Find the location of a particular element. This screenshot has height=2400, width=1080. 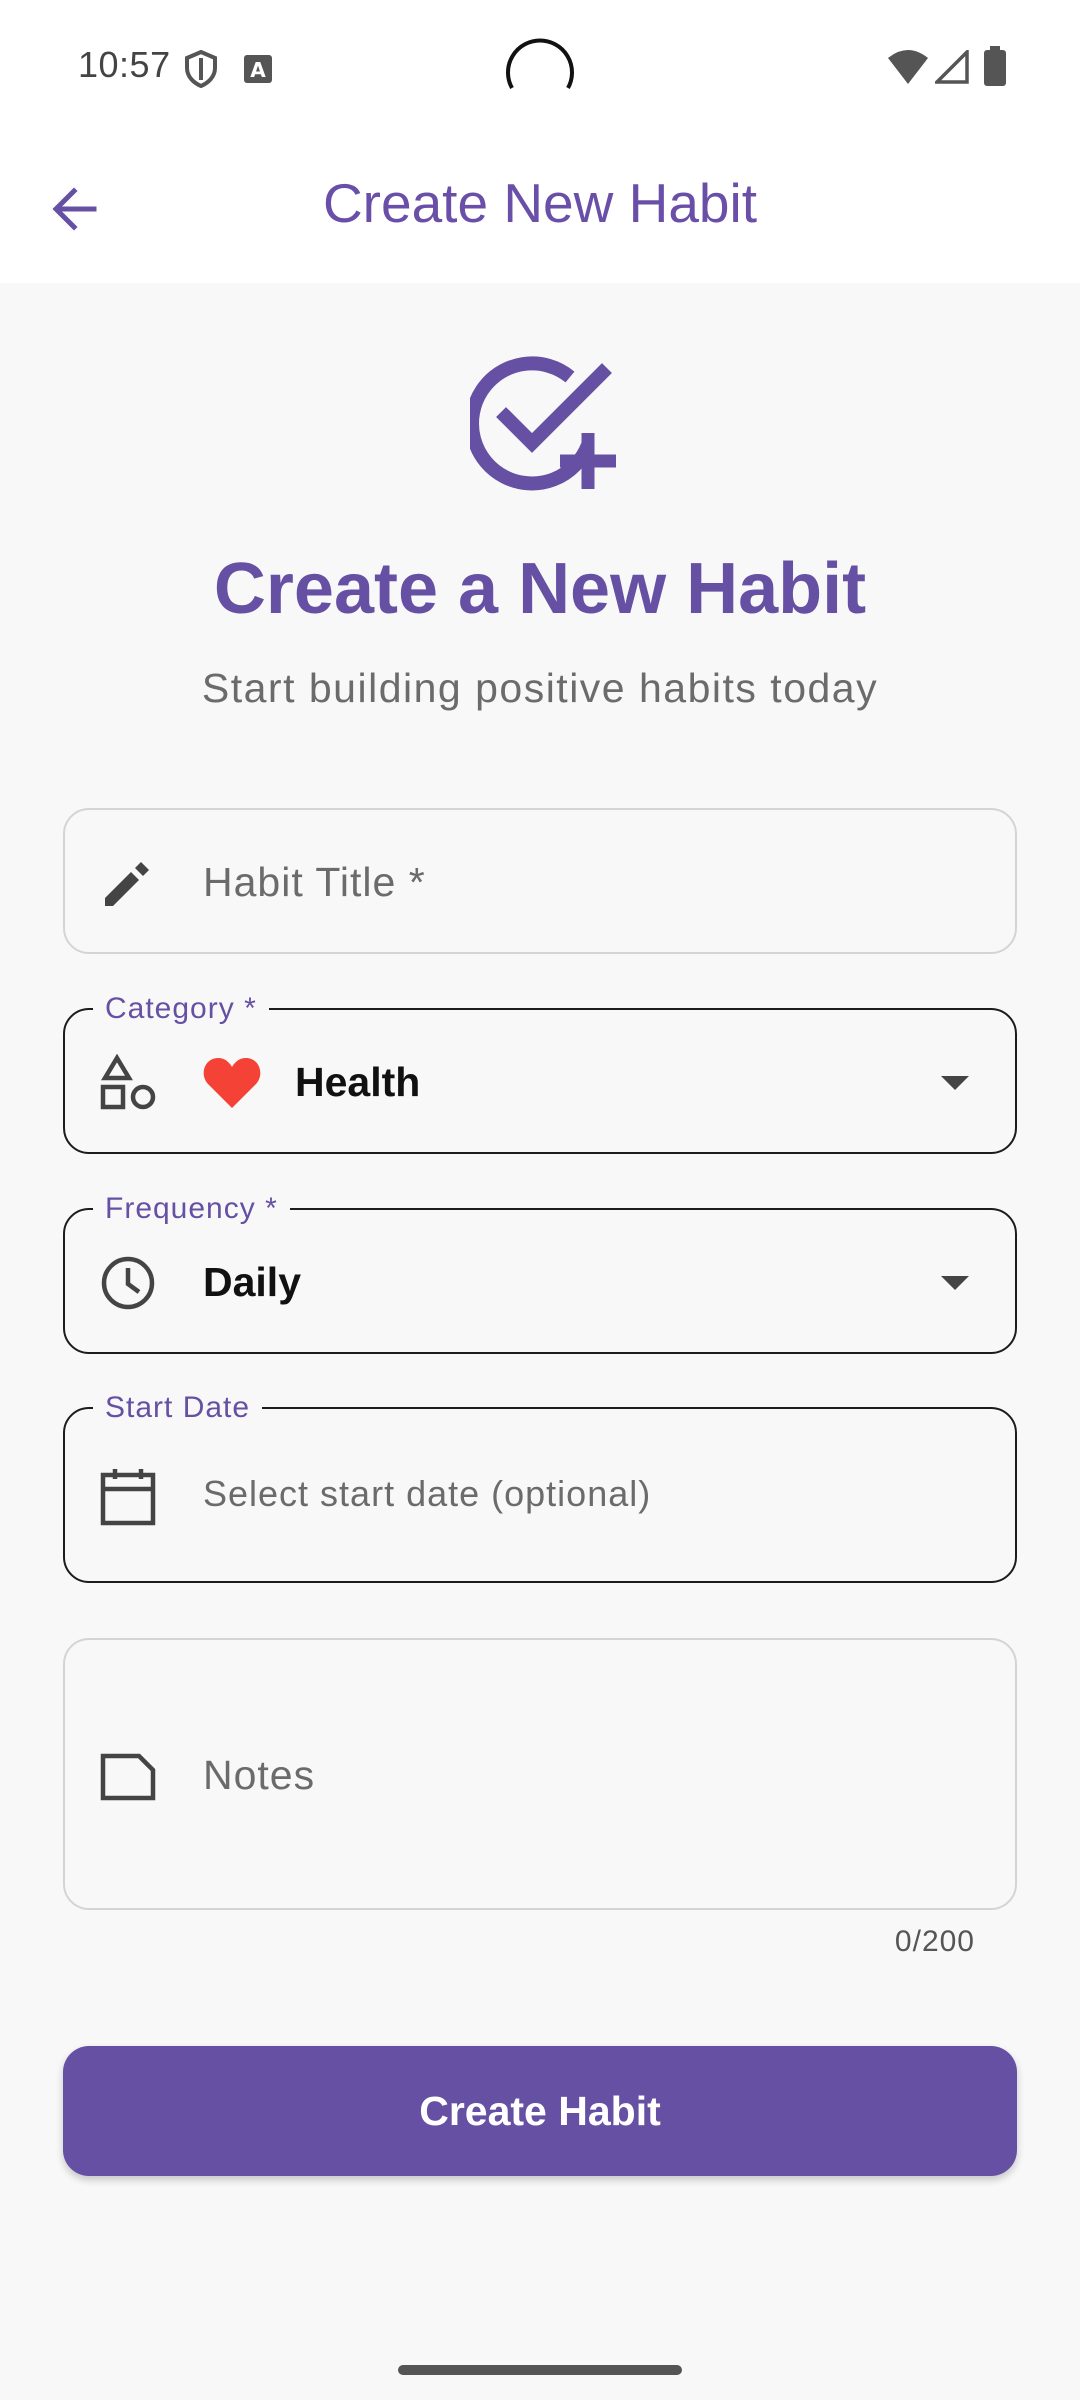

frequency-value: Daily is located at coordinates (252, 1282).